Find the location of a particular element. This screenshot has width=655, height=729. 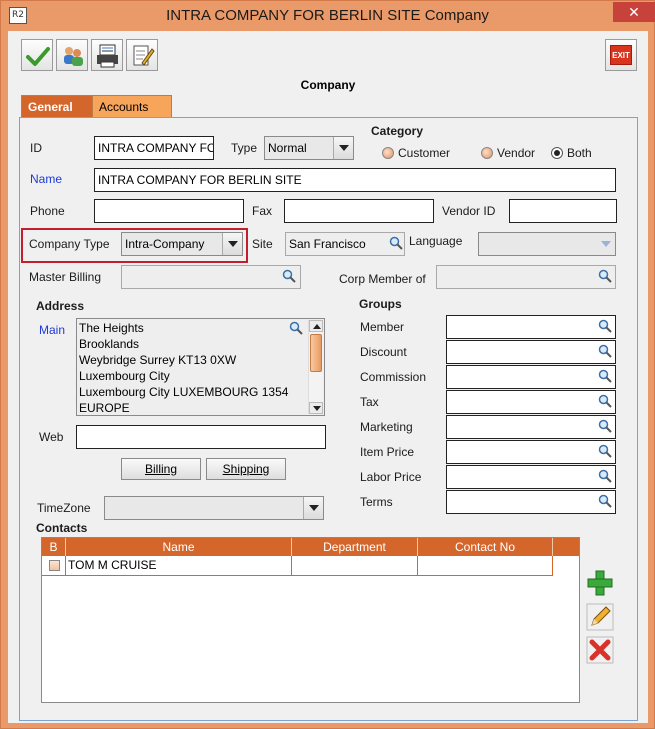

web-label: Web is located at coordinates (51, 437).